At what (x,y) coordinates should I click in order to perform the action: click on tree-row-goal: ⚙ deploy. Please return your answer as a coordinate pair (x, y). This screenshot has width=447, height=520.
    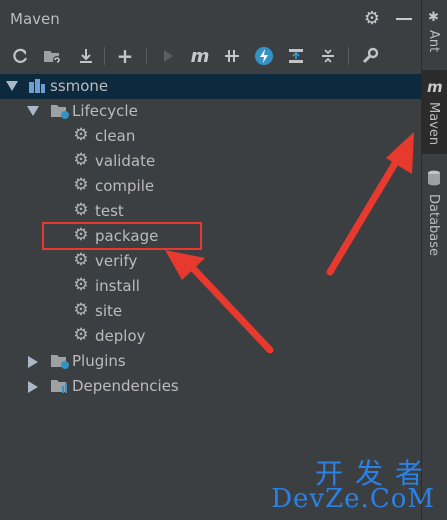
    Looking at the image, I should click on (210, 336).